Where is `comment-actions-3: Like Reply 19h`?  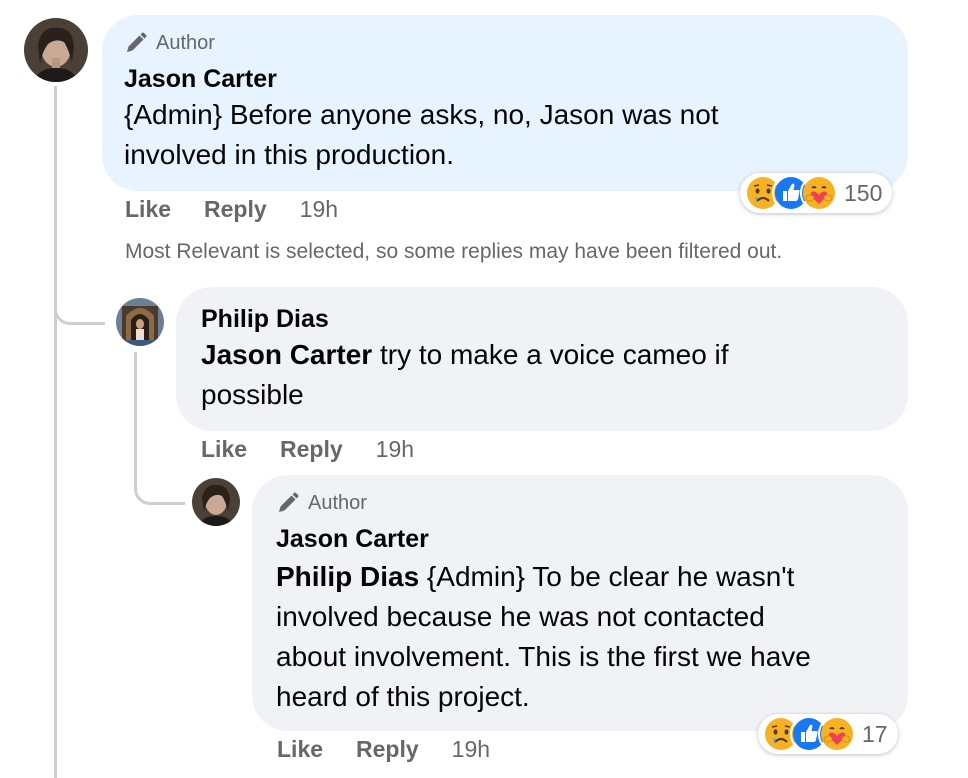 comment-actions-3: Like Reply 19h is located at coordinates (383, 749).